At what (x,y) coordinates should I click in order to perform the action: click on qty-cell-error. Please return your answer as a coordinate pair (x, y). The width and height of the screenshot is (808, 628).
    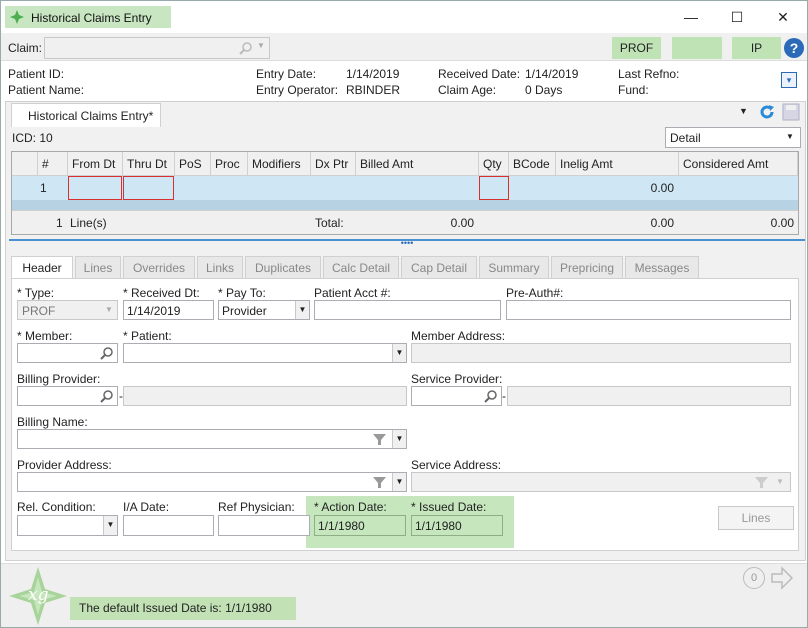
    Looking at the image, I should click on (494, 188).